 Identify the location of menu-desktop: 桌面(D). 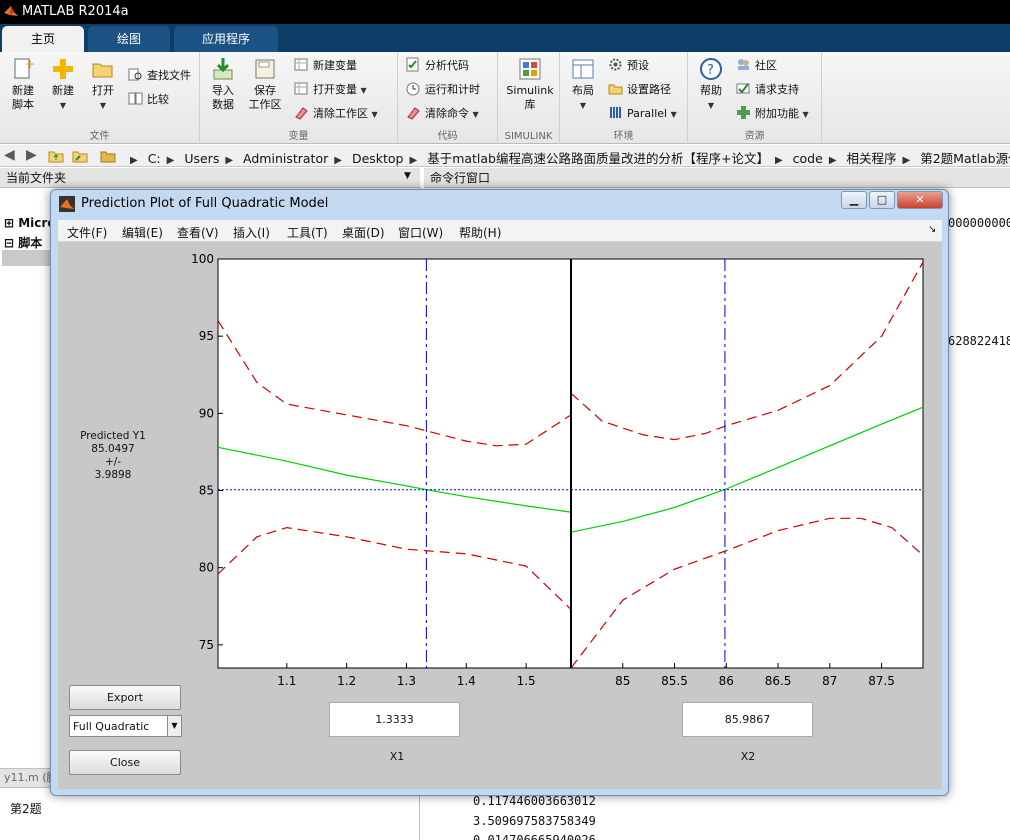
(363, 232).